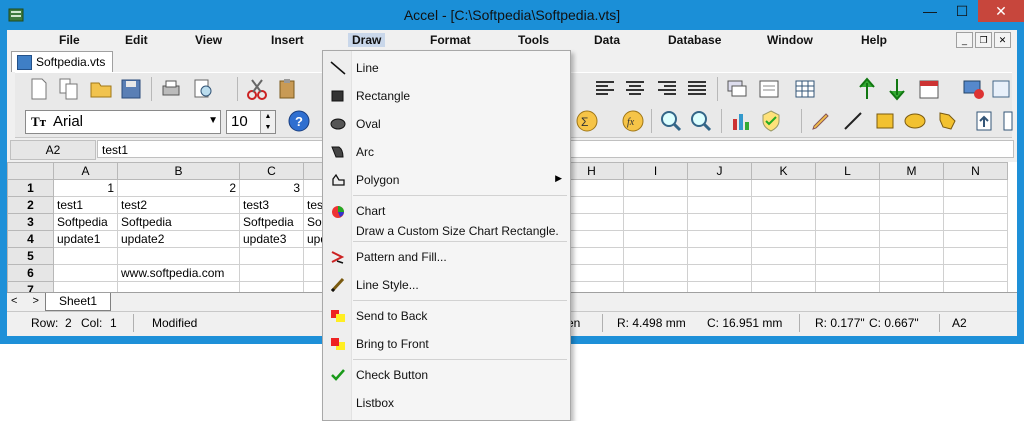 The image size is (1024, 421). I want to click on minimize-button: —, so click(930, 11).